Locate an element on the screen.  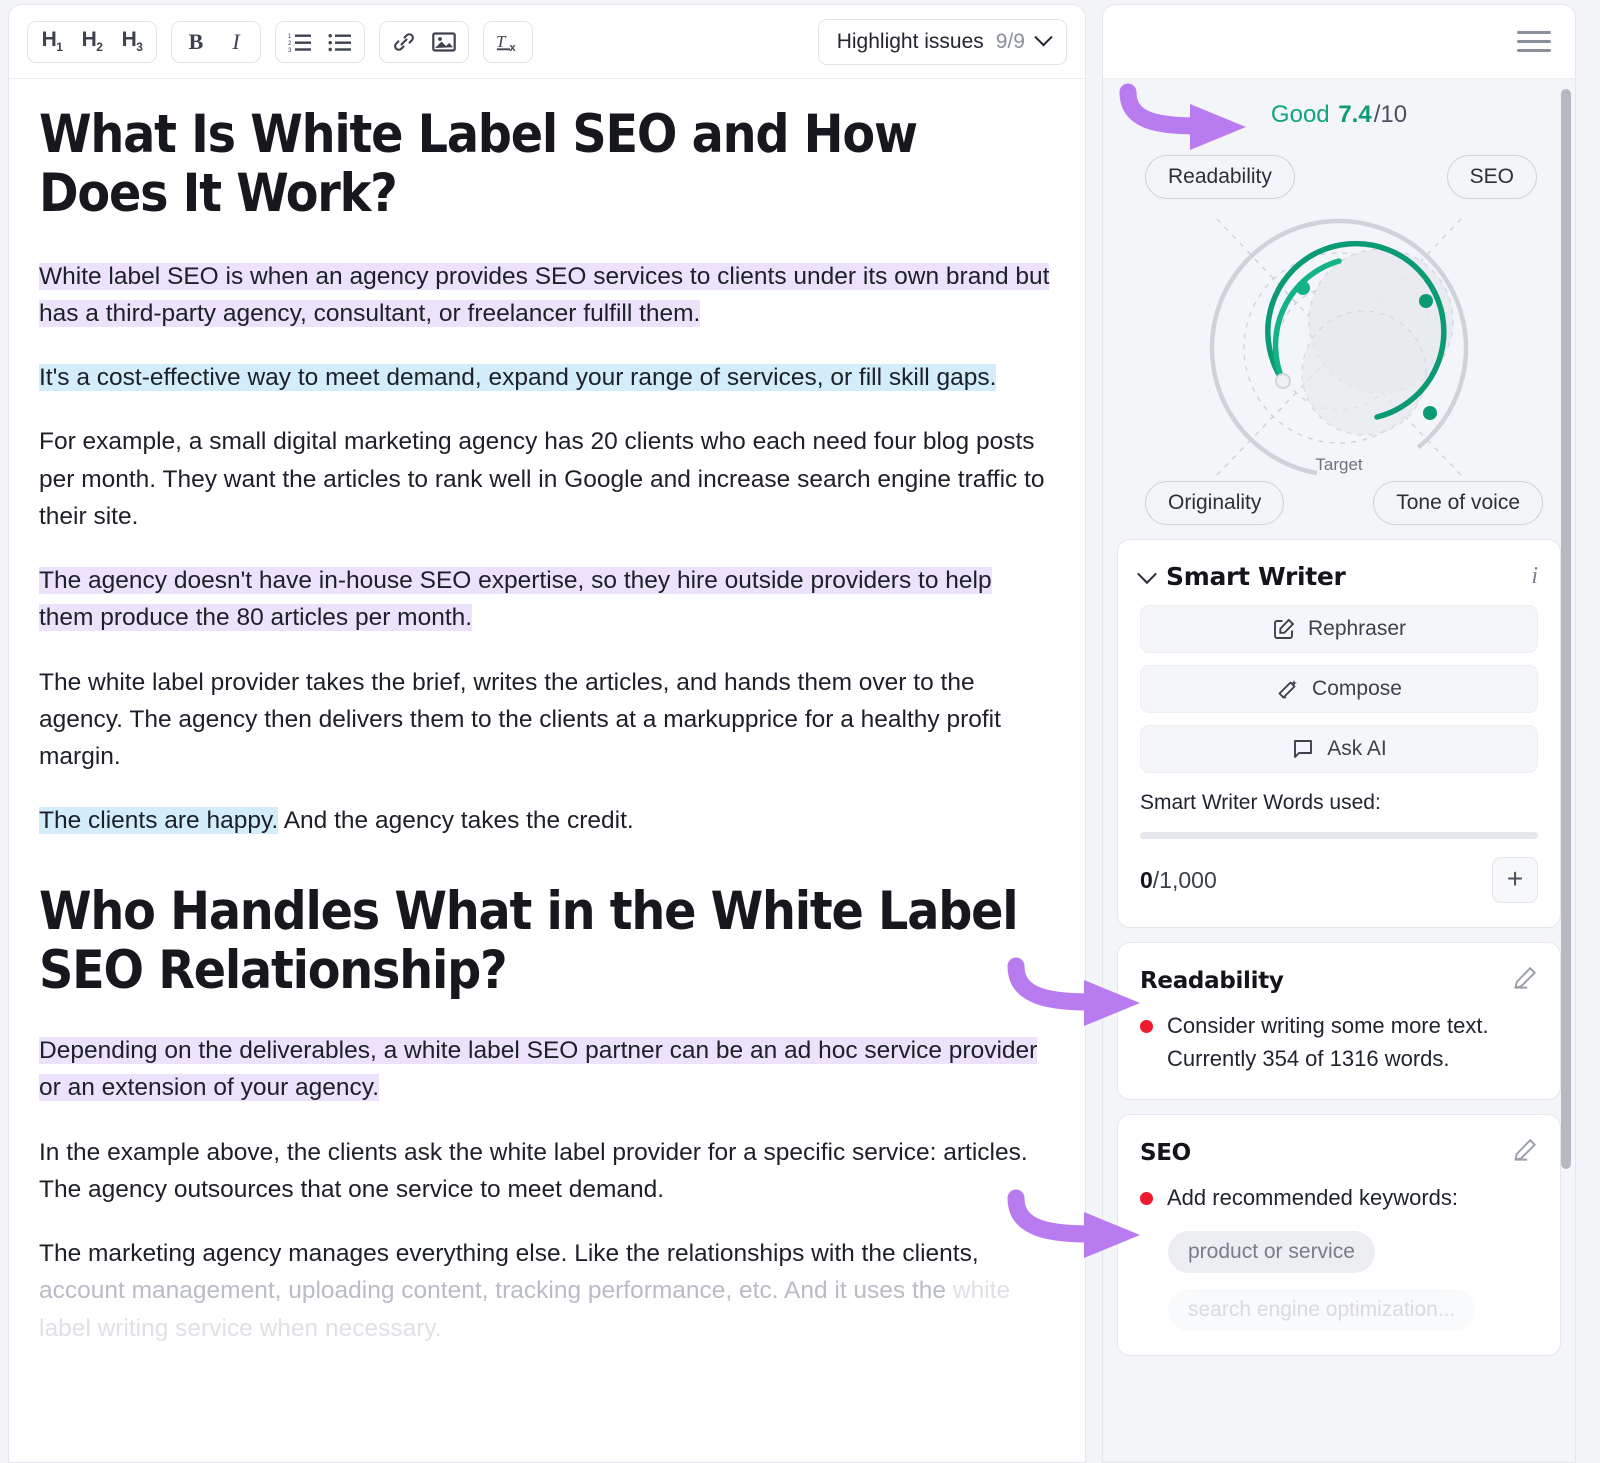
radar-point-tone is located at coordinates (1430, 413).